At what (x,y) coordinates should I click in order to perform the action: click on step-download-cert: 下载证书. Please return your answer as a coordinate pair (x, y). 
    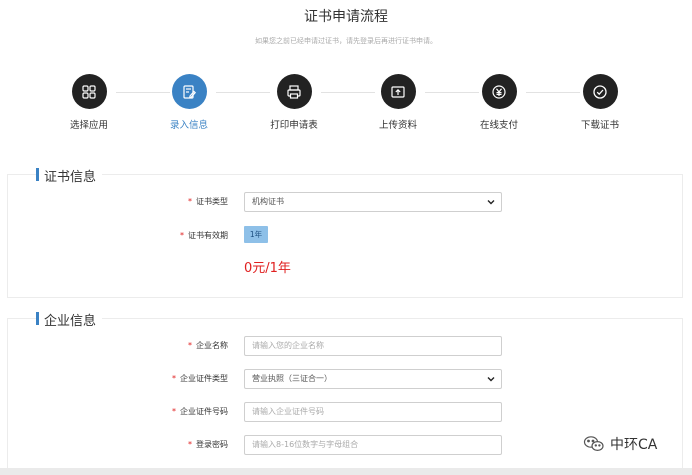
    Looking at the image, I should click on (600, 102).